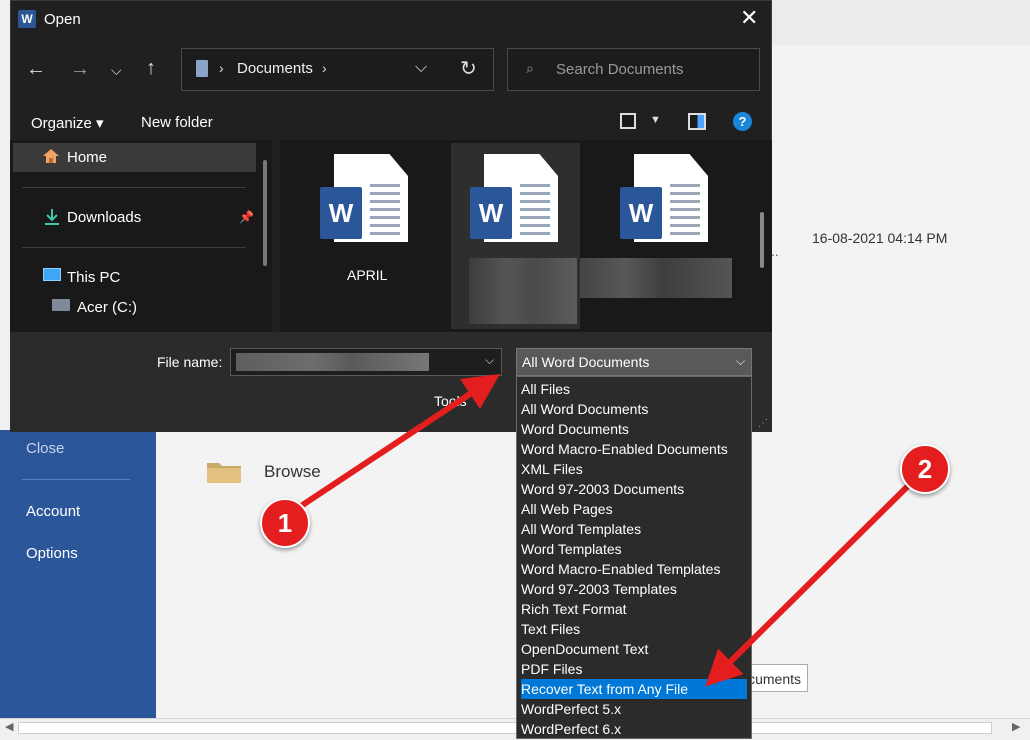 Image resolution: width=1030 pixels, height=740 pixels. Describe the element at coordinates (367, 275) in the screenshot. I see `file-name-april: APRIL` at that location.